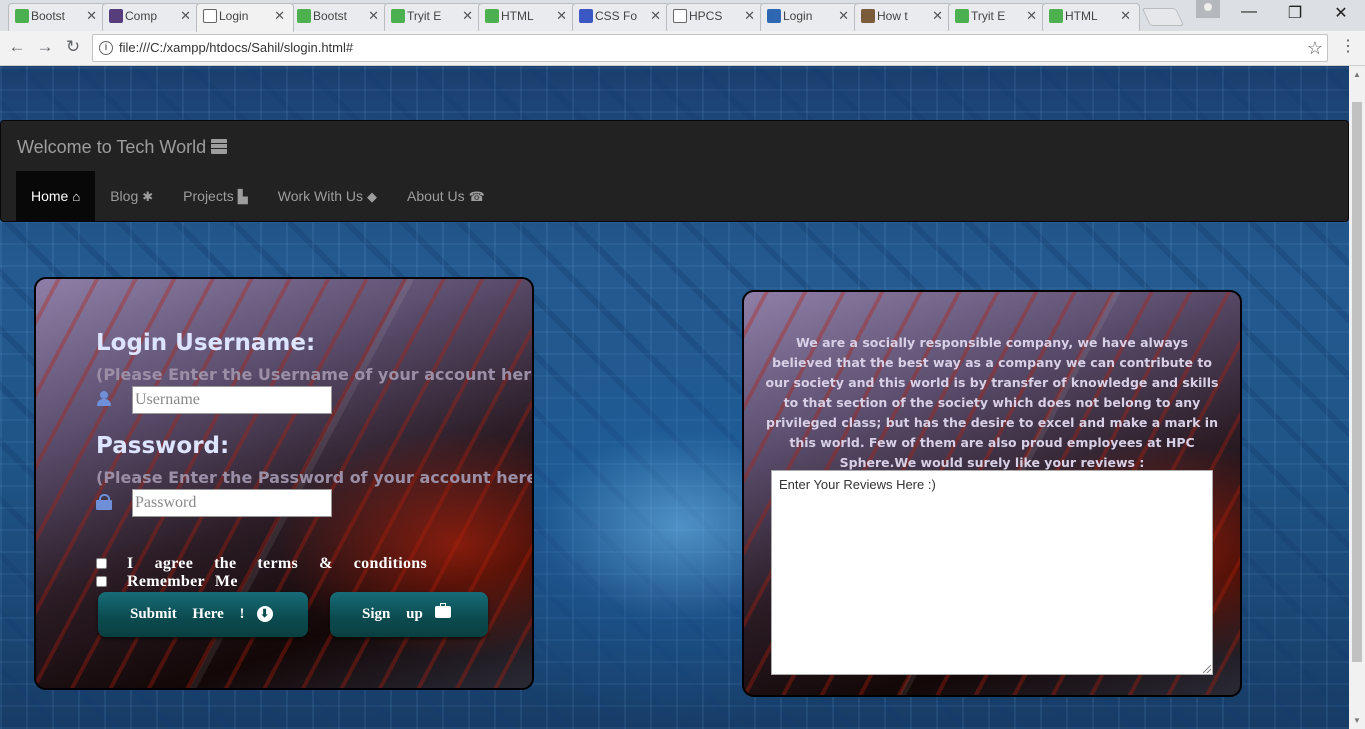  I want to click on browser-tab: CSS Fo ✕, so click(621, 17).